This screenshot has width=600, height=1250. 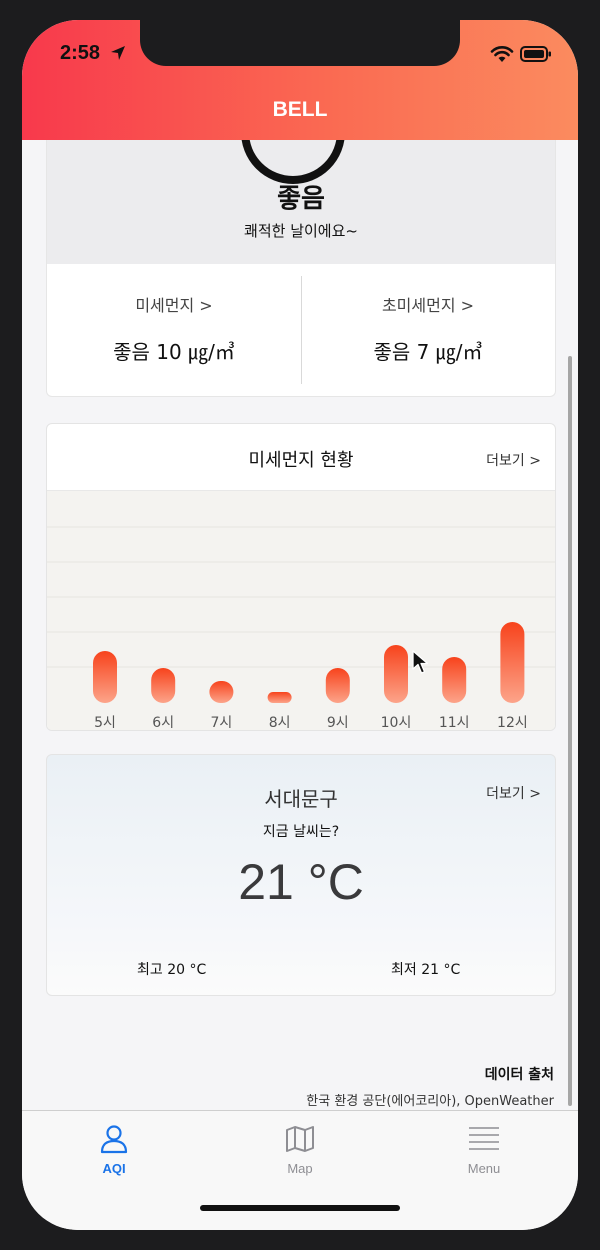 What do you see at coordinates (519, 1075) in the screenshot?
I see `data-source-title: 데이터 출처` at bounding box center [519, 1075].